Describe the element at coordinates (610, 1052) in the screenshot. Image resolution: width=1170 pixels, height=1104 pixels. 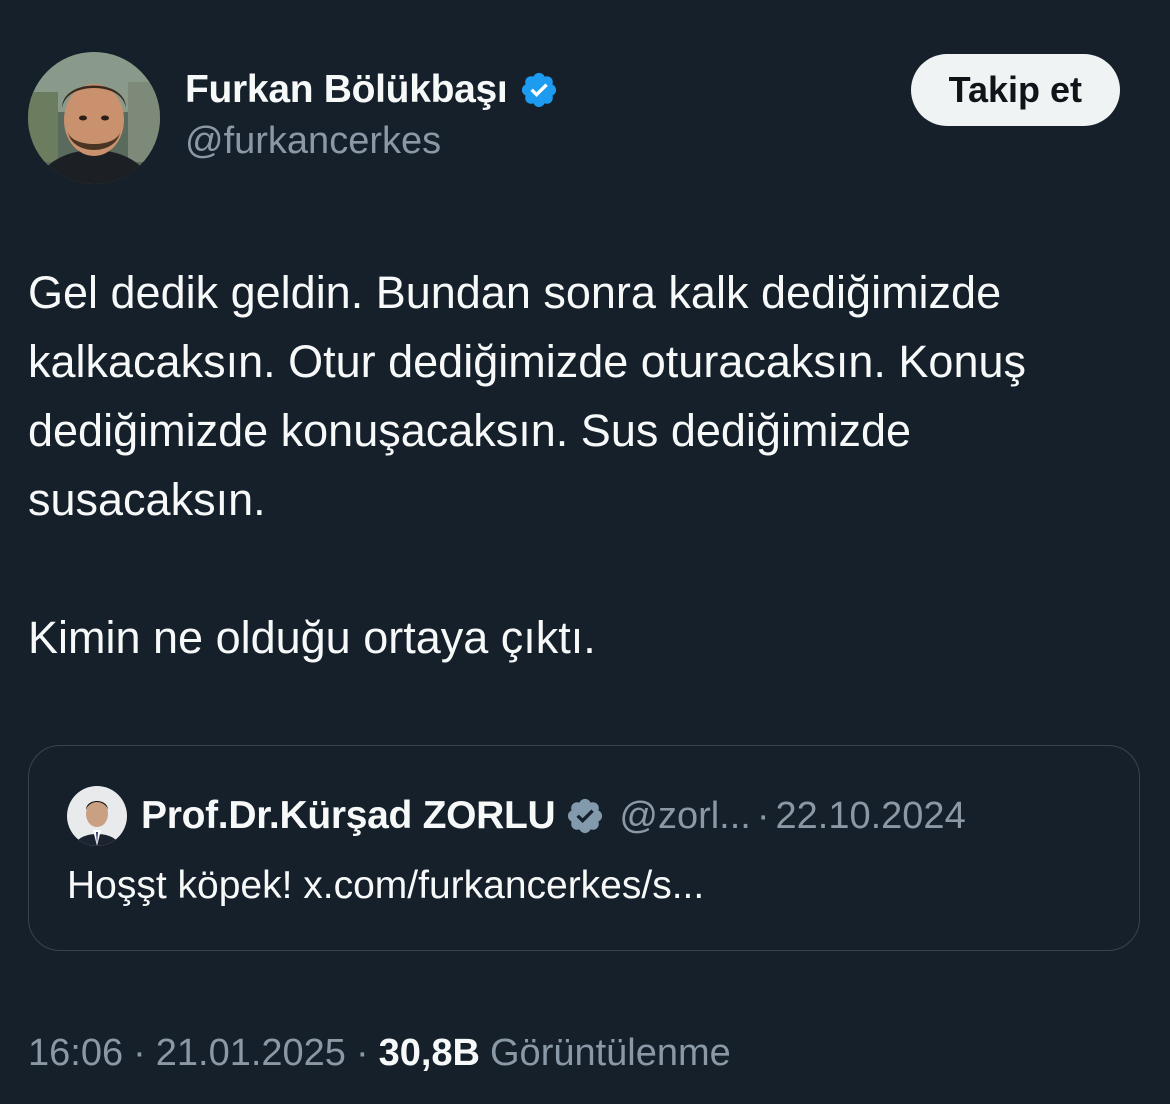
I see `views-label: Görüntülenme` at that location.